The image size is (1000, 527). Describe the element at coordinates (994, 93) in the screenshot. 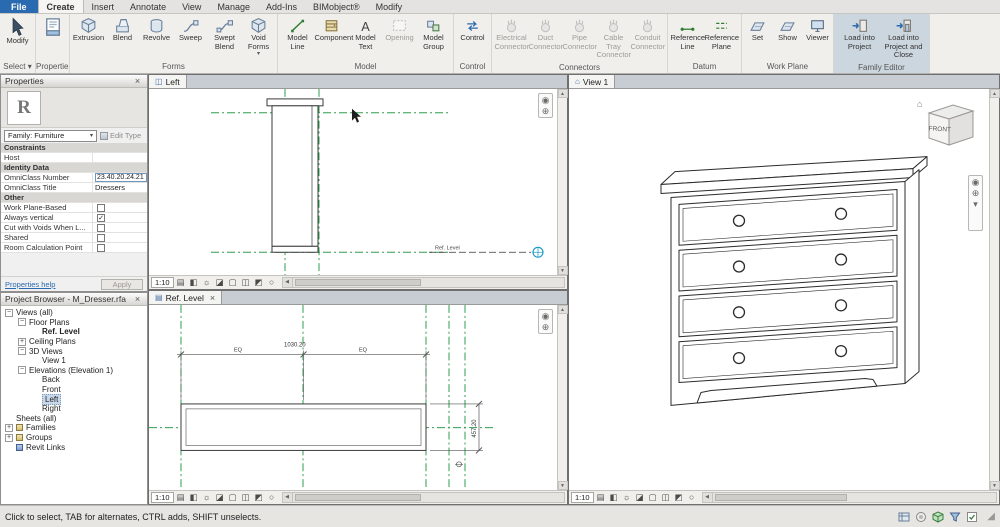

I see `scroll-up-icon: ▲` at that location.